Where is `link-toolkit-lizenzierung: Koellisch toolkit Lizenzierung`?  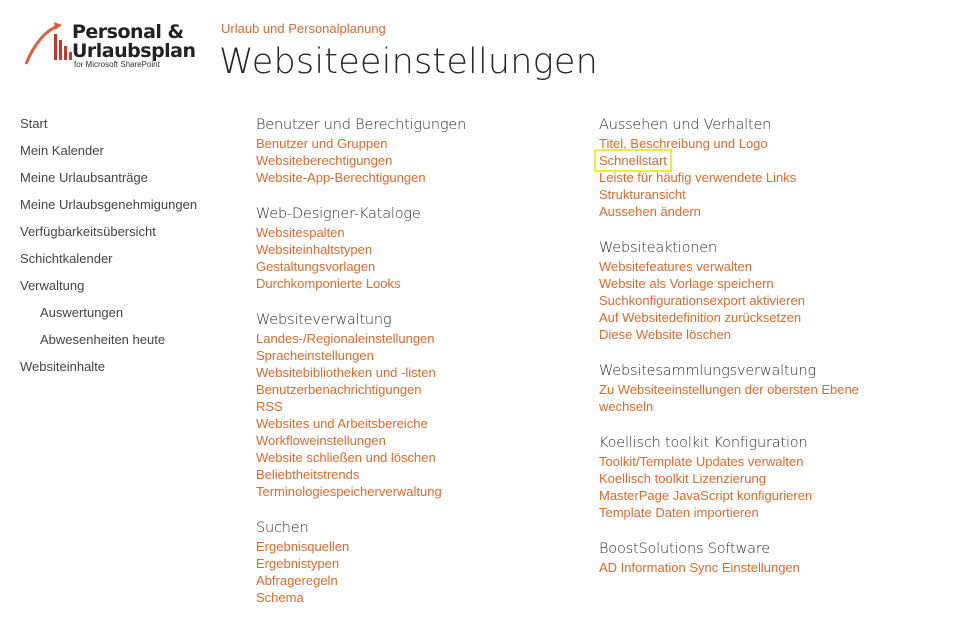 link-toolkit-lizenzierung: Koellisch toolkit Lizenzierung is located at coordinates (769, 478).